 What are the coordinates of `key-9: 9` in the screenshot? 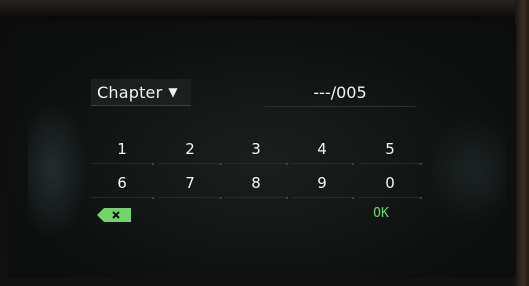 It's located at (322, 184).